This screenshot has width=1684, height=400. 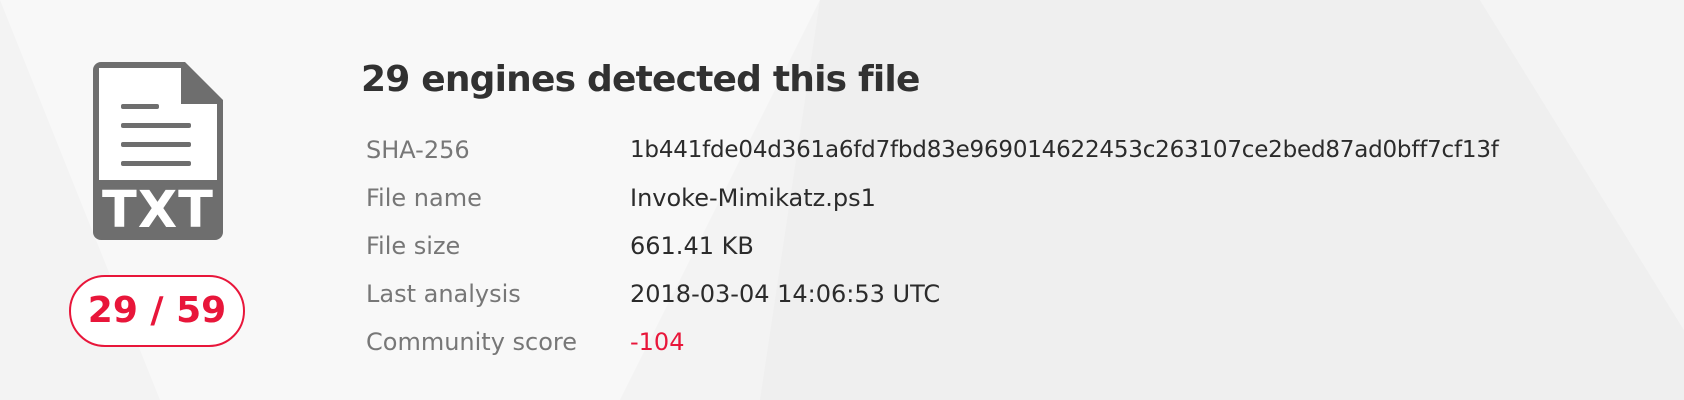 What do you see at coordinates (413, 246) in the screenshot?
I see `file-size-label: File size` at bounding box center [413, 246].